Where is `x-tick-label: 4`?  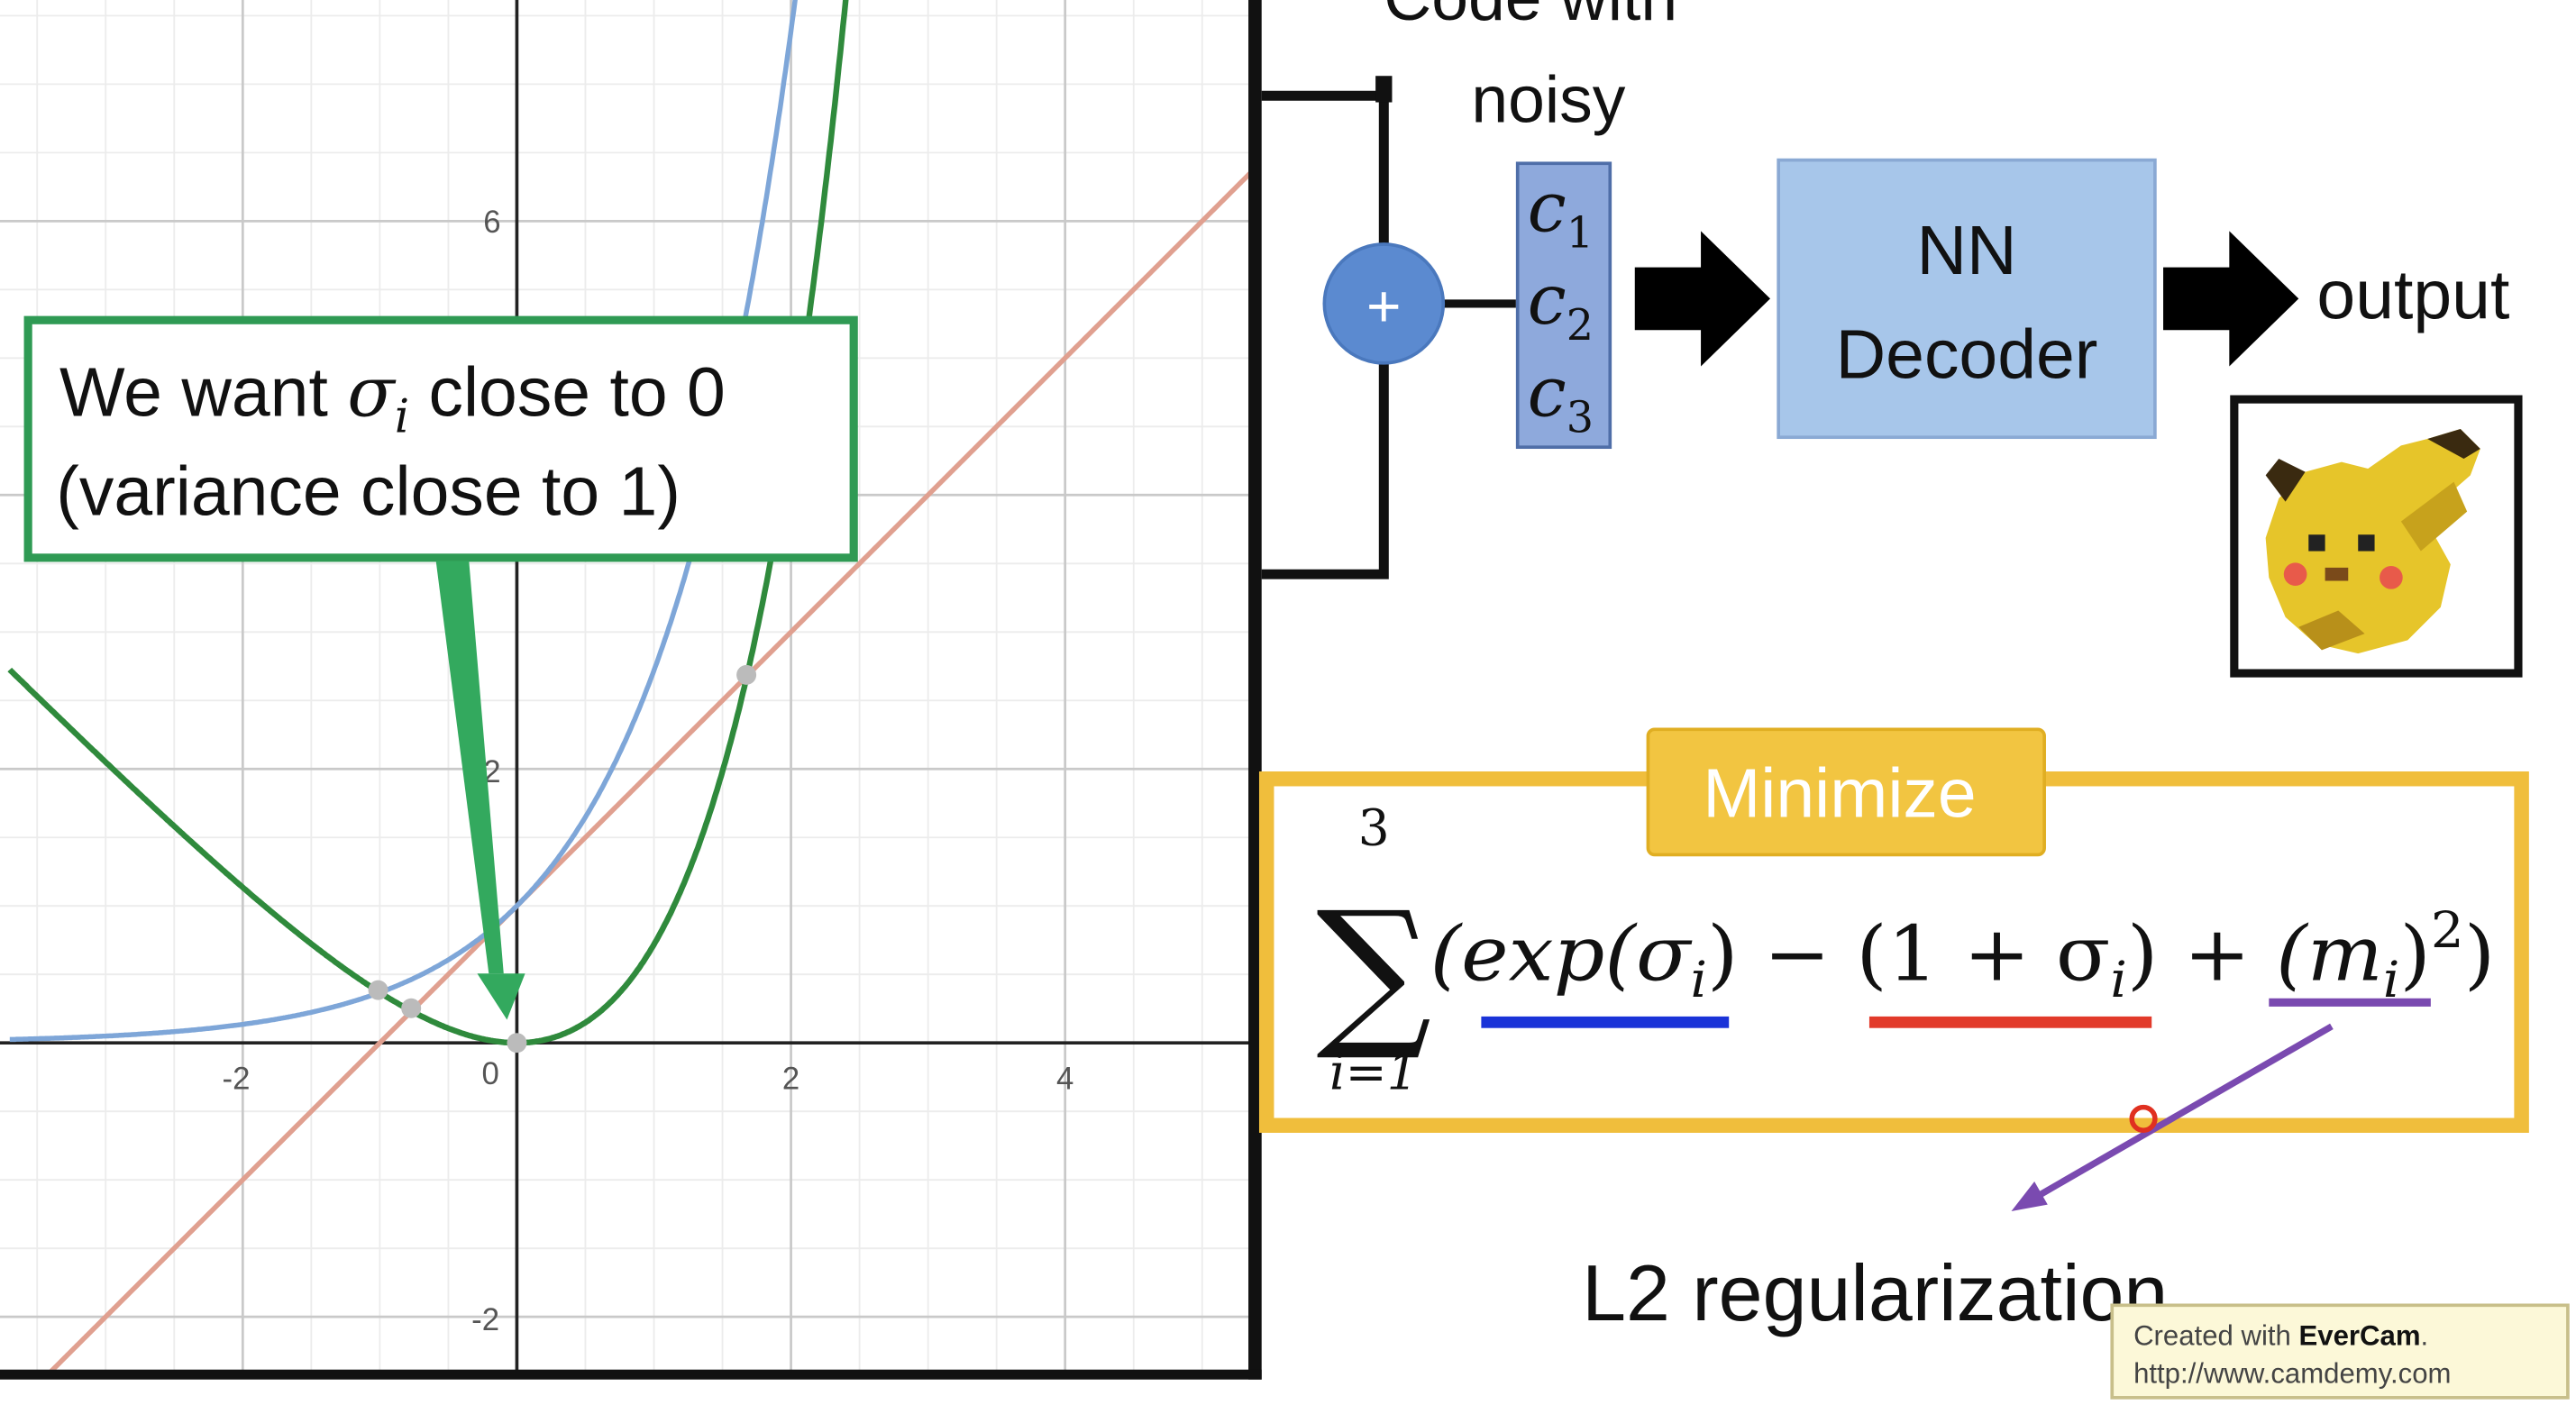
x-tick-label: 4 is located at coordinates (1064, 1079).